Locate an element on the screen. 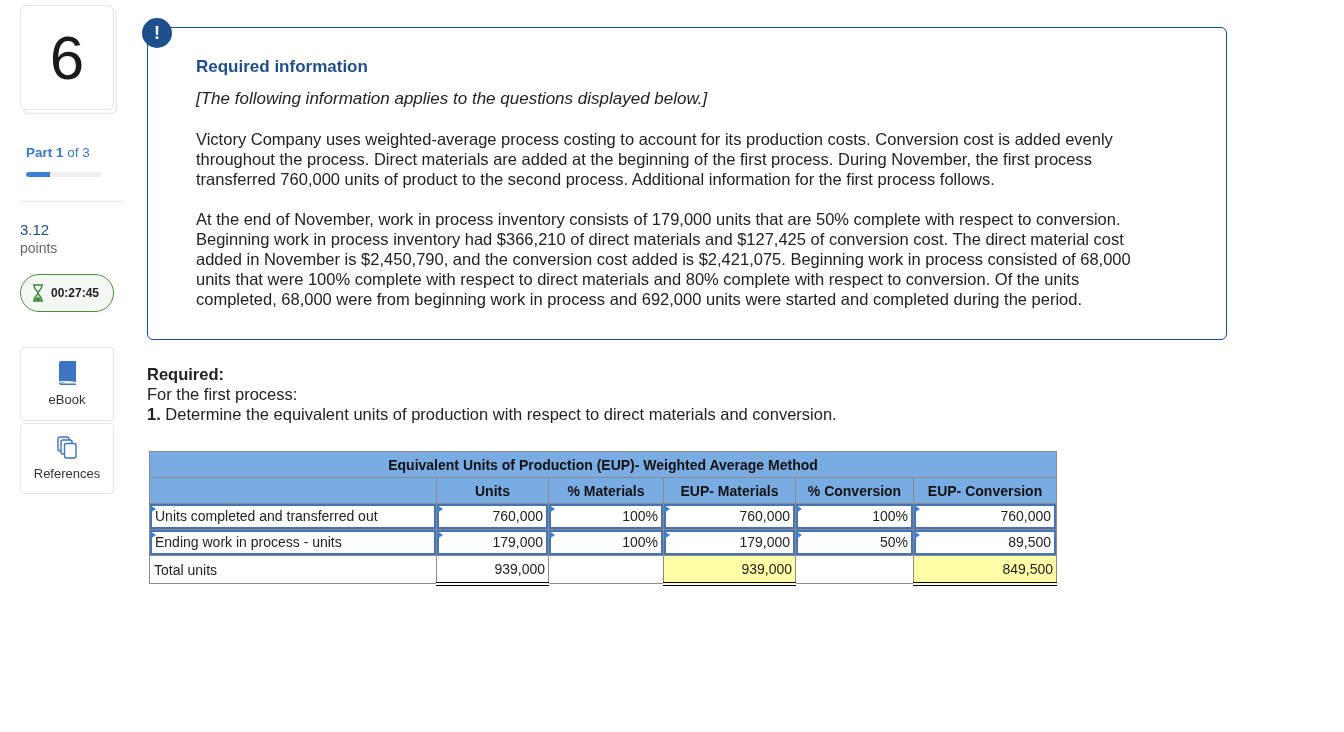 The width and height of the screenshot is (1344, 732). points-value: 3.12 is located at coordinates (35, 230).